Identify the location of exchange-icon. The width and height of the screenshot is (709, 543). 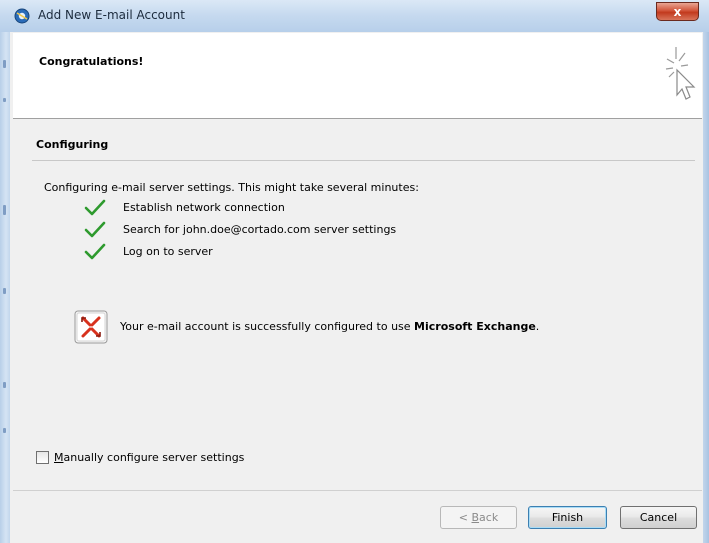
(91, 327).